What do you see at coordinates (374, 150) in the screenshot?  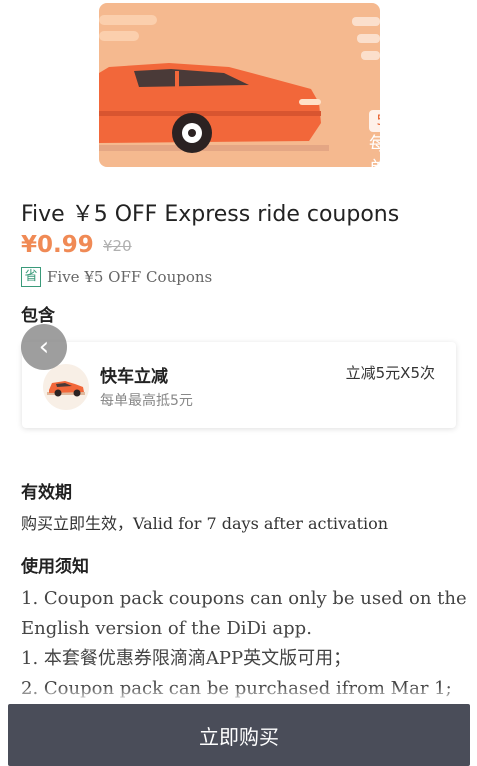 I see `hero-per-ride: 每单立减` at bounding box center [374, 150].